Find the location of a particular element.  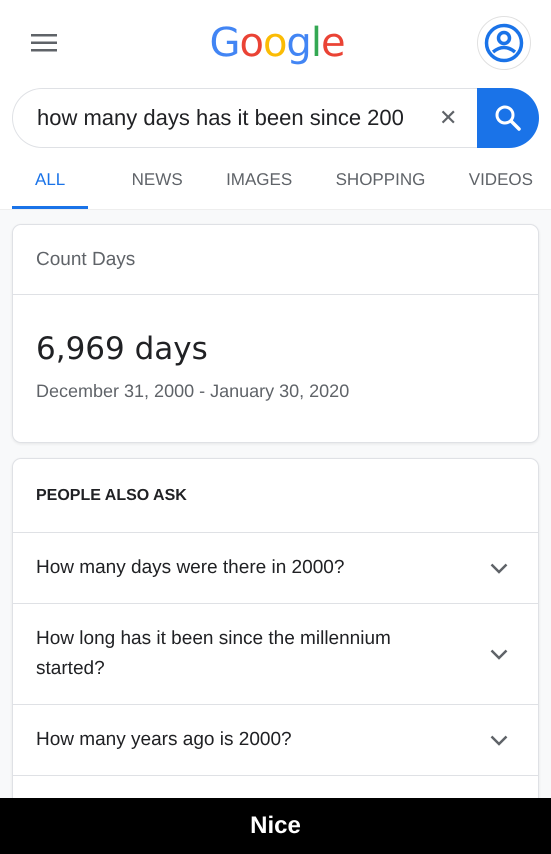

caption: Nice is located at coordinates (275, 826).